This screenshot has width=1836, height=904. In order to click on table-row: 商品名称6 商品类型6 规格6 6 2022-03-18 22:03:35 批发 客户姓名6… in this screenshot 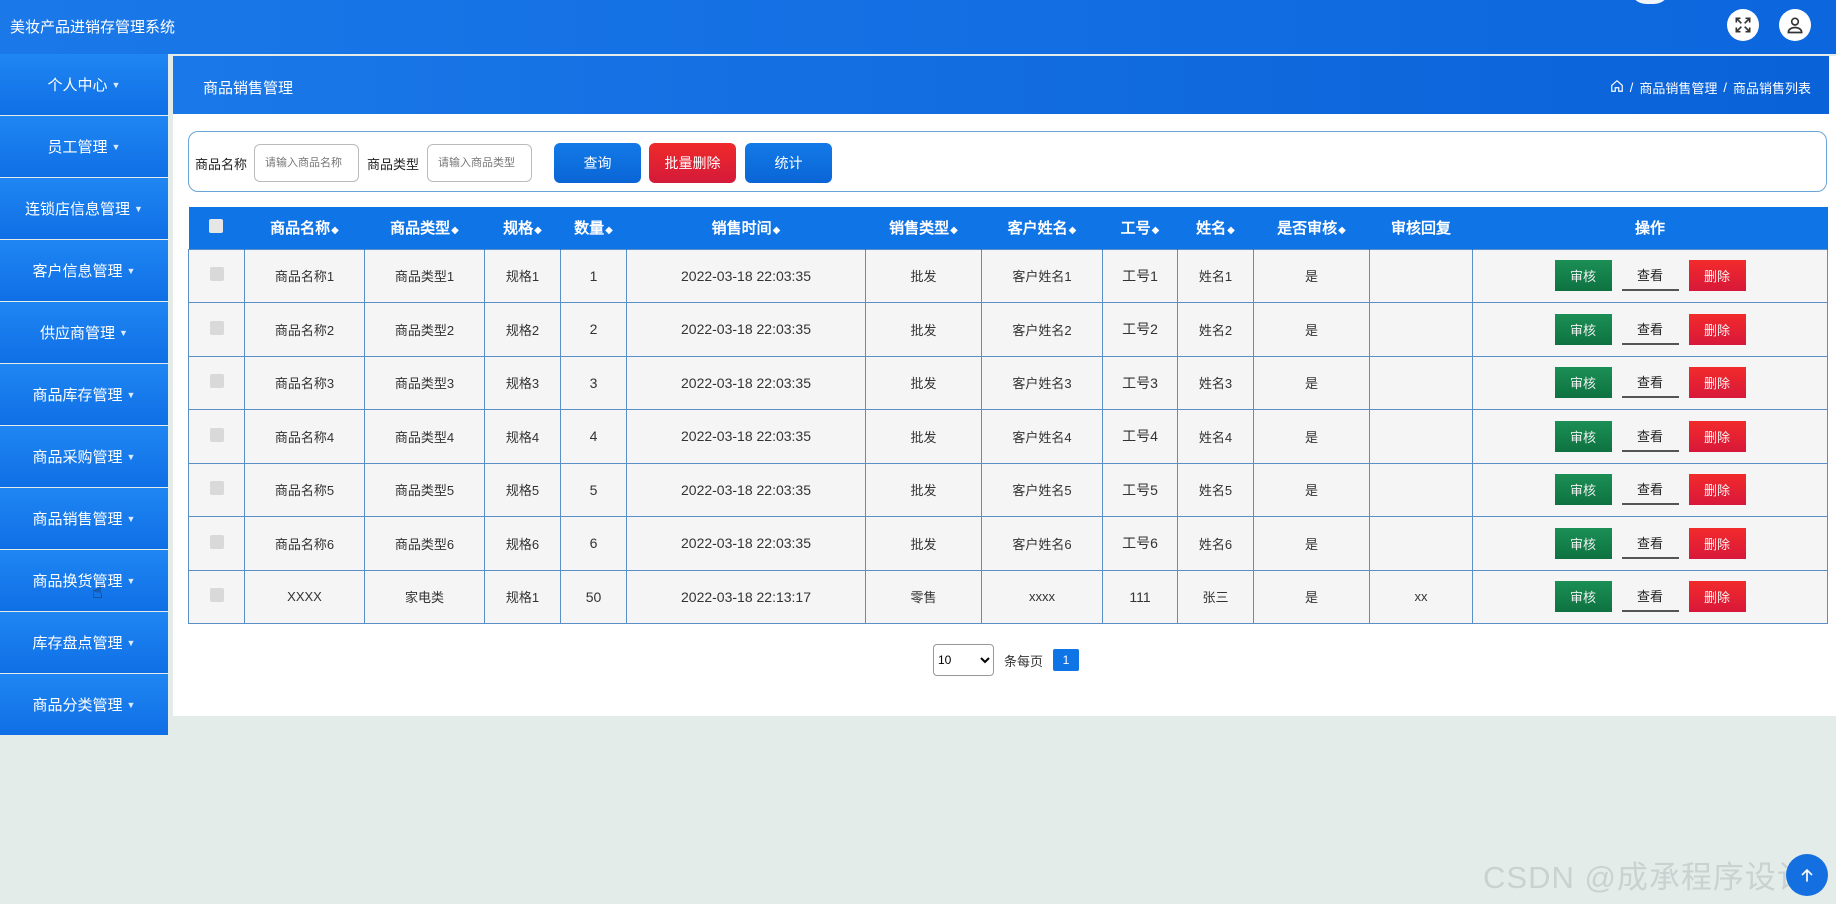, I will do `click(1008, 543)`.